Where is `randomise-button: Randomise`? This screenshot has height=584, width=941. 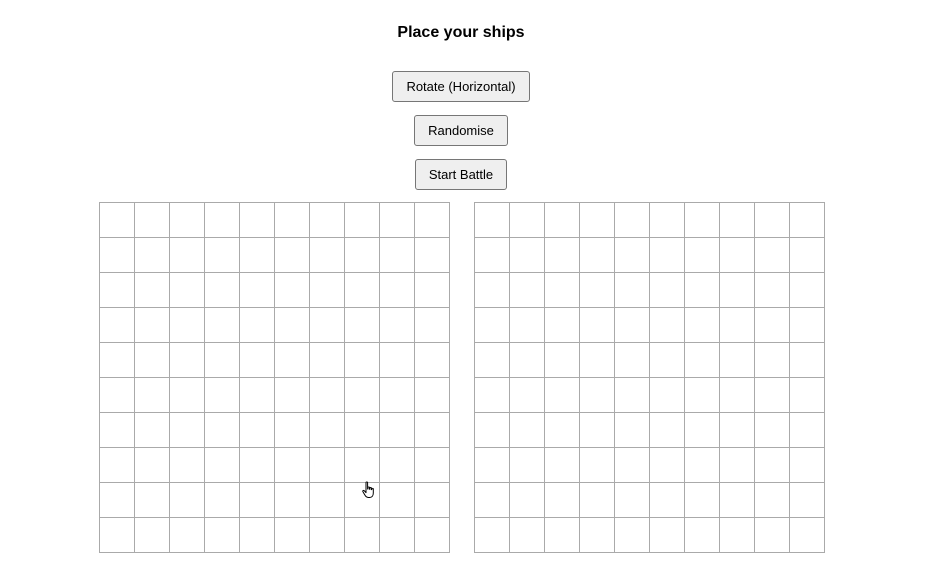 randomise-button: Randomise is located at coordinates (461, 130).